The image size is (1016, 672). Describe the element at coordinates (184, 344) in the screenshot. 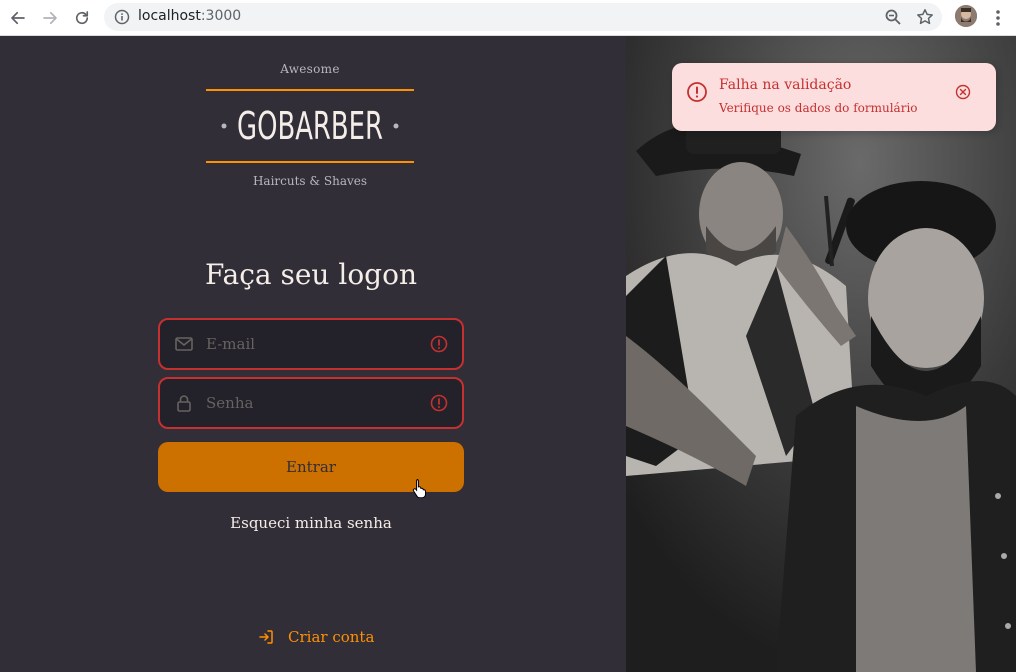

I see `mail-icon` at that location.